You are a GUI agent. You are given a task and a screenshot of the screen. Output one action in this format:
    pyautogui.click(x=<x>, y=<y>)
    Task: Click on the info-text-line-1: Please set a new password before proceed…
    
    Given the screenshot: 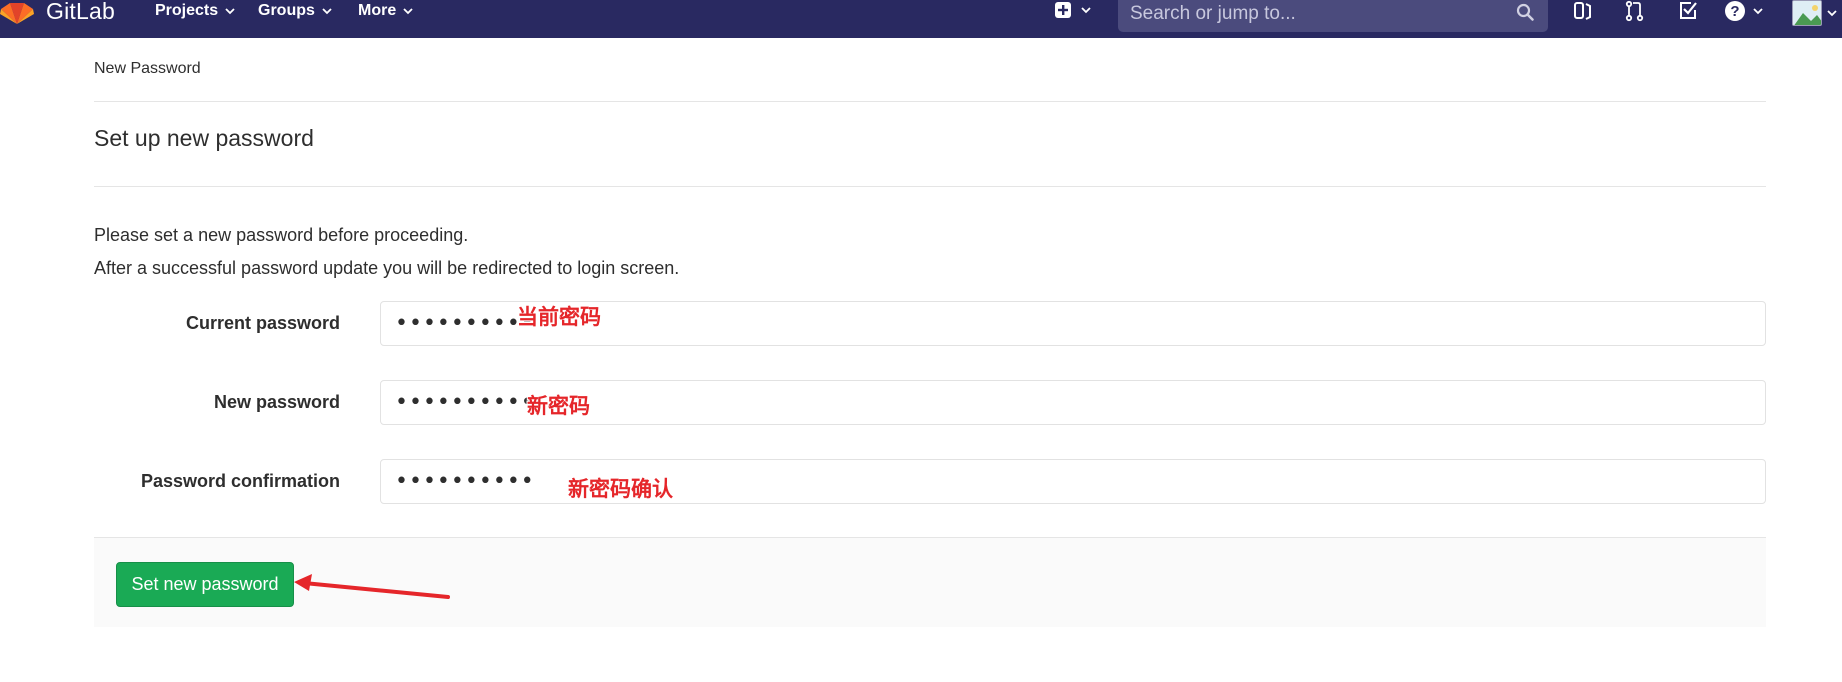 What is the action you would take?
    pyautogui.click(x=281, y=235)
    